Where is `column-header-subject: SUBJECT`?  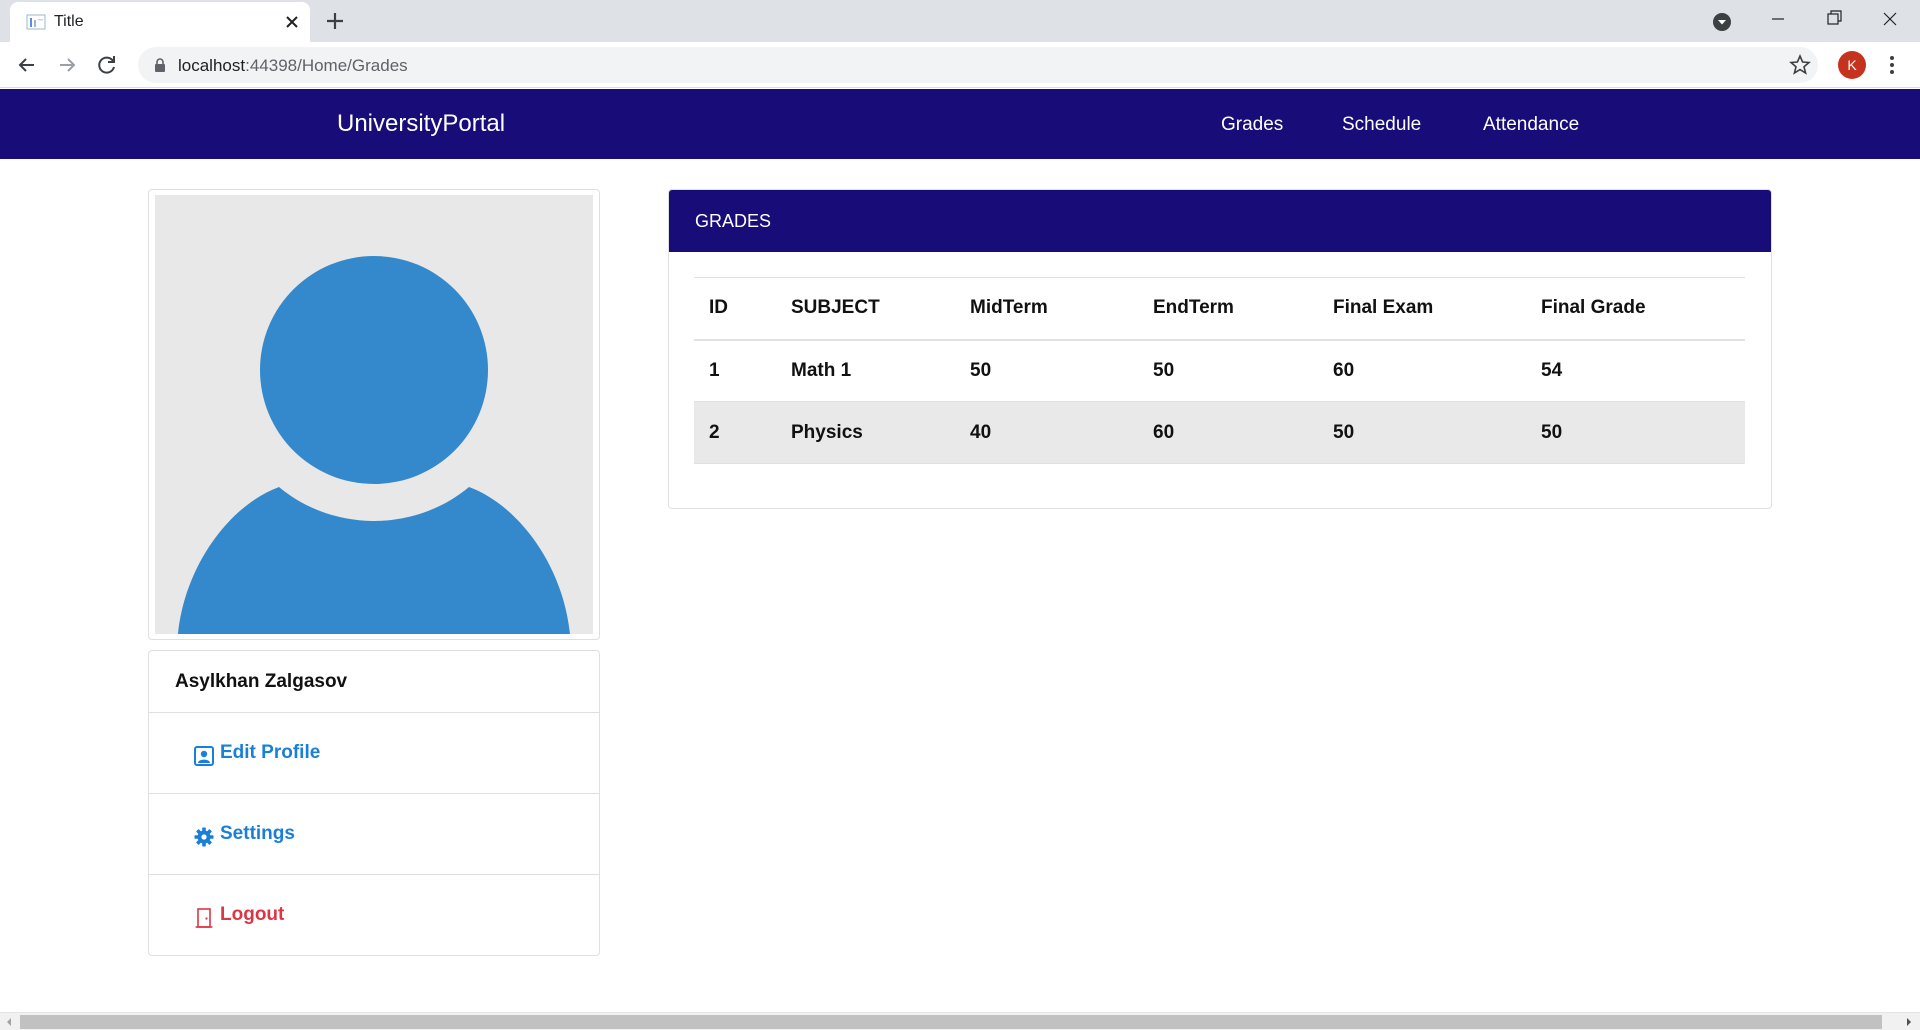 column-header-subject: SUBJECT is located at coordinates (835, 308).